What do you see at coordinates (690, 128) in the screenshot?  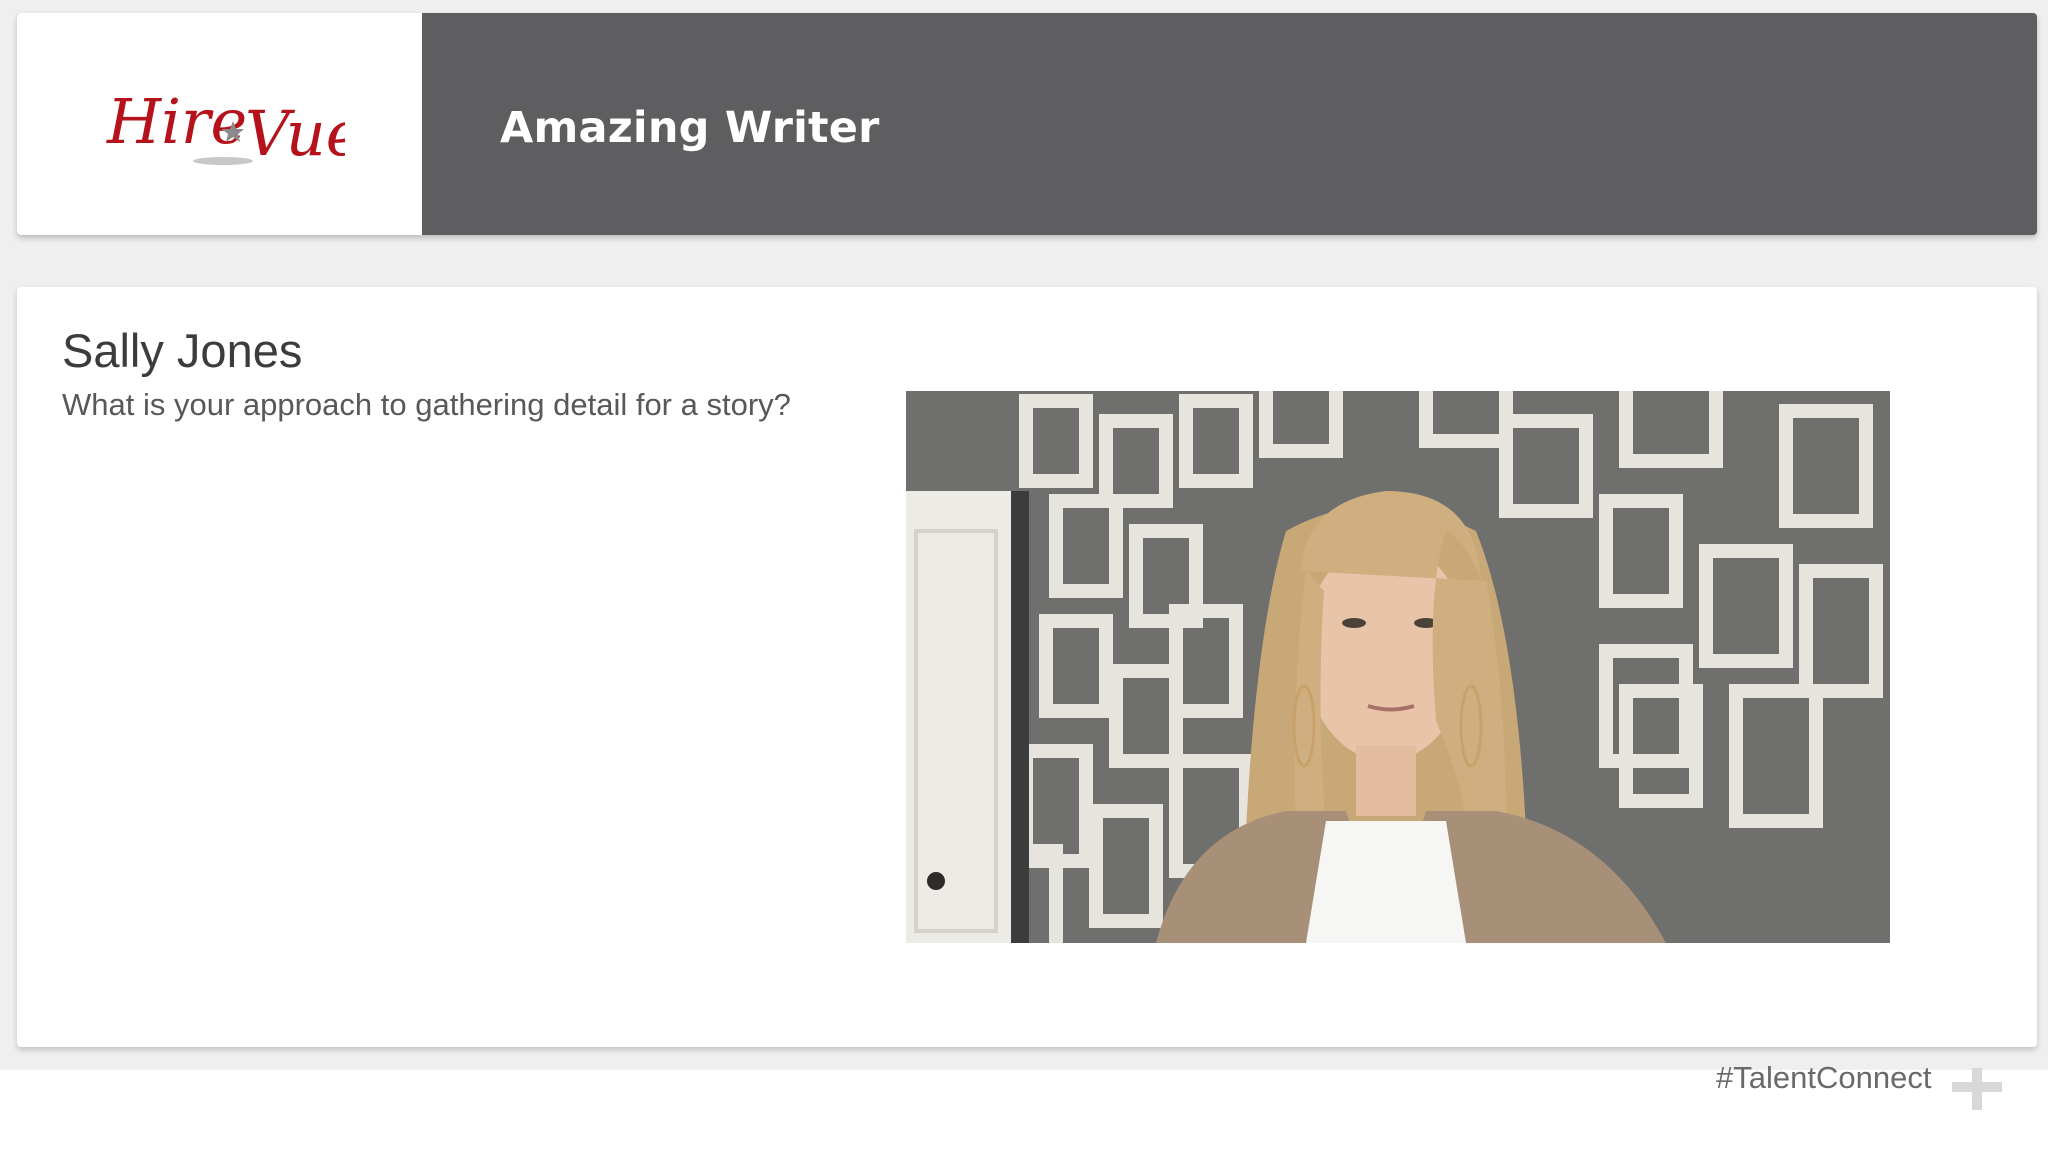 I see `job-title: Amazing Writer` at bounding box center [690, 128].